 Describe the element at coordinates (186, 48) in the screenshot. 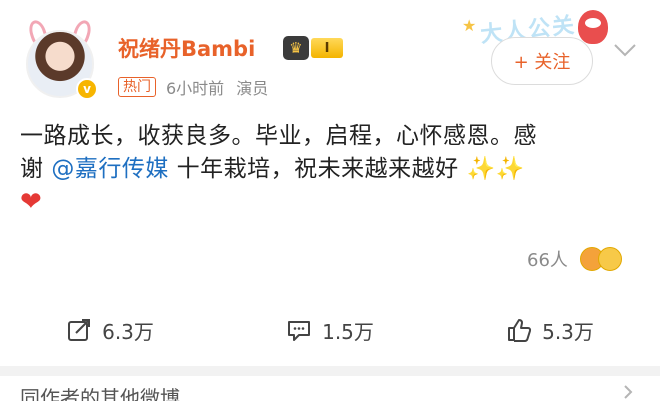

I see `username: 祝绪丹Bambi` at that location.